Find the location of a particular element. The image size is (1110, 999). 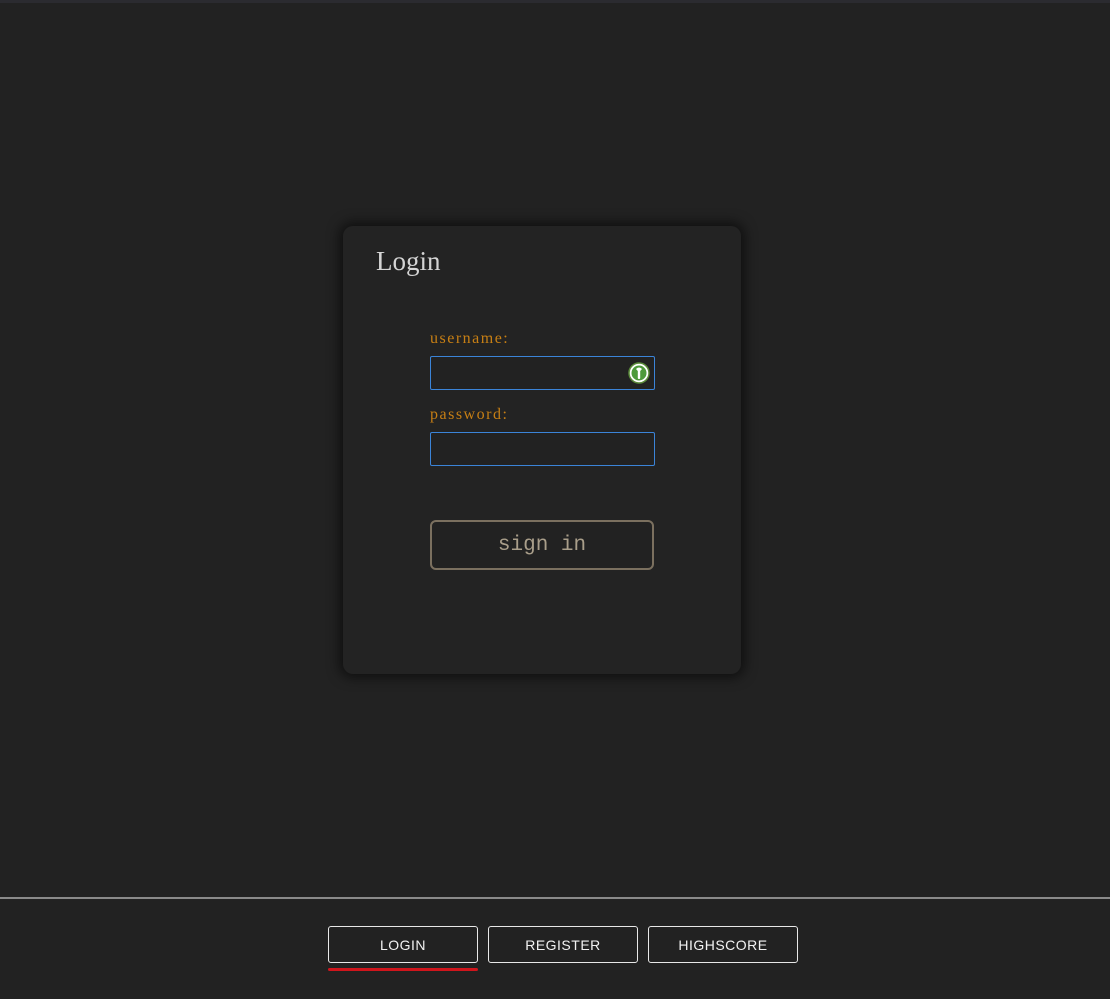

nav-highscore-button: HIGHSCORE is located at coordinates (723, 944).